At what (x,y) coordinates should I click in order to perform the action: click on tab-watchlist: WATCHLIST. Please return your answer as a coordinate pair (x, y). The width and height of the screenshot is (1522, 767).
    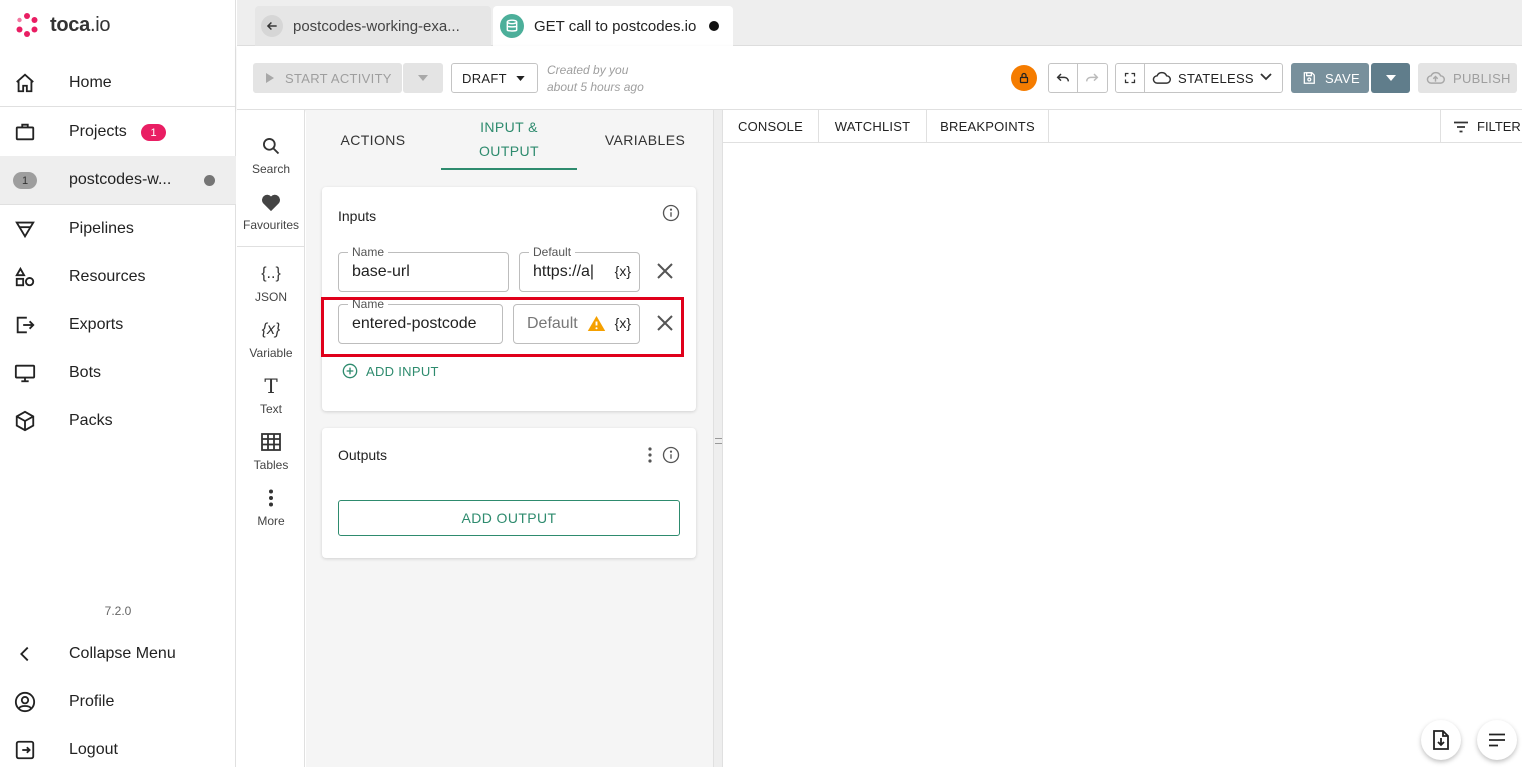
    Looking at the image, I should click on (873, 126).